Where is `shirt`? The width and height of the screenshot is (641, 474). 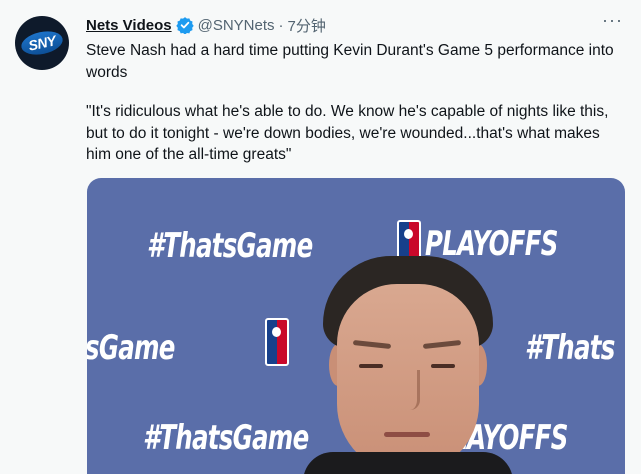 shirt is located at coordinates (408, 463).